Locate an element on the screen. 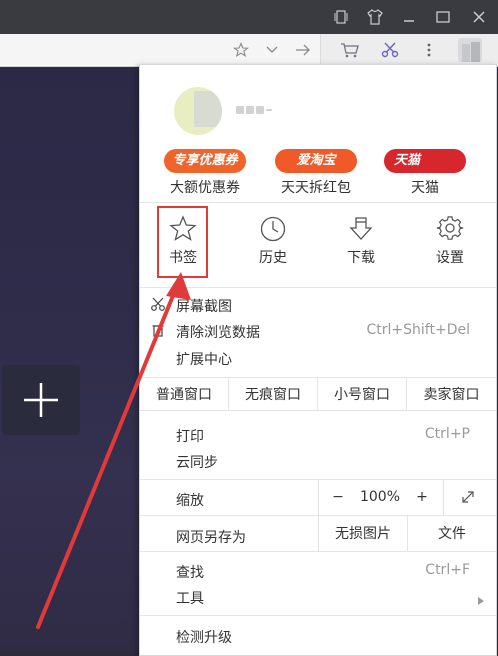 The width and height of the screenshot is (498, 656). history-label: 历史 is located at coordinates (273, 258).